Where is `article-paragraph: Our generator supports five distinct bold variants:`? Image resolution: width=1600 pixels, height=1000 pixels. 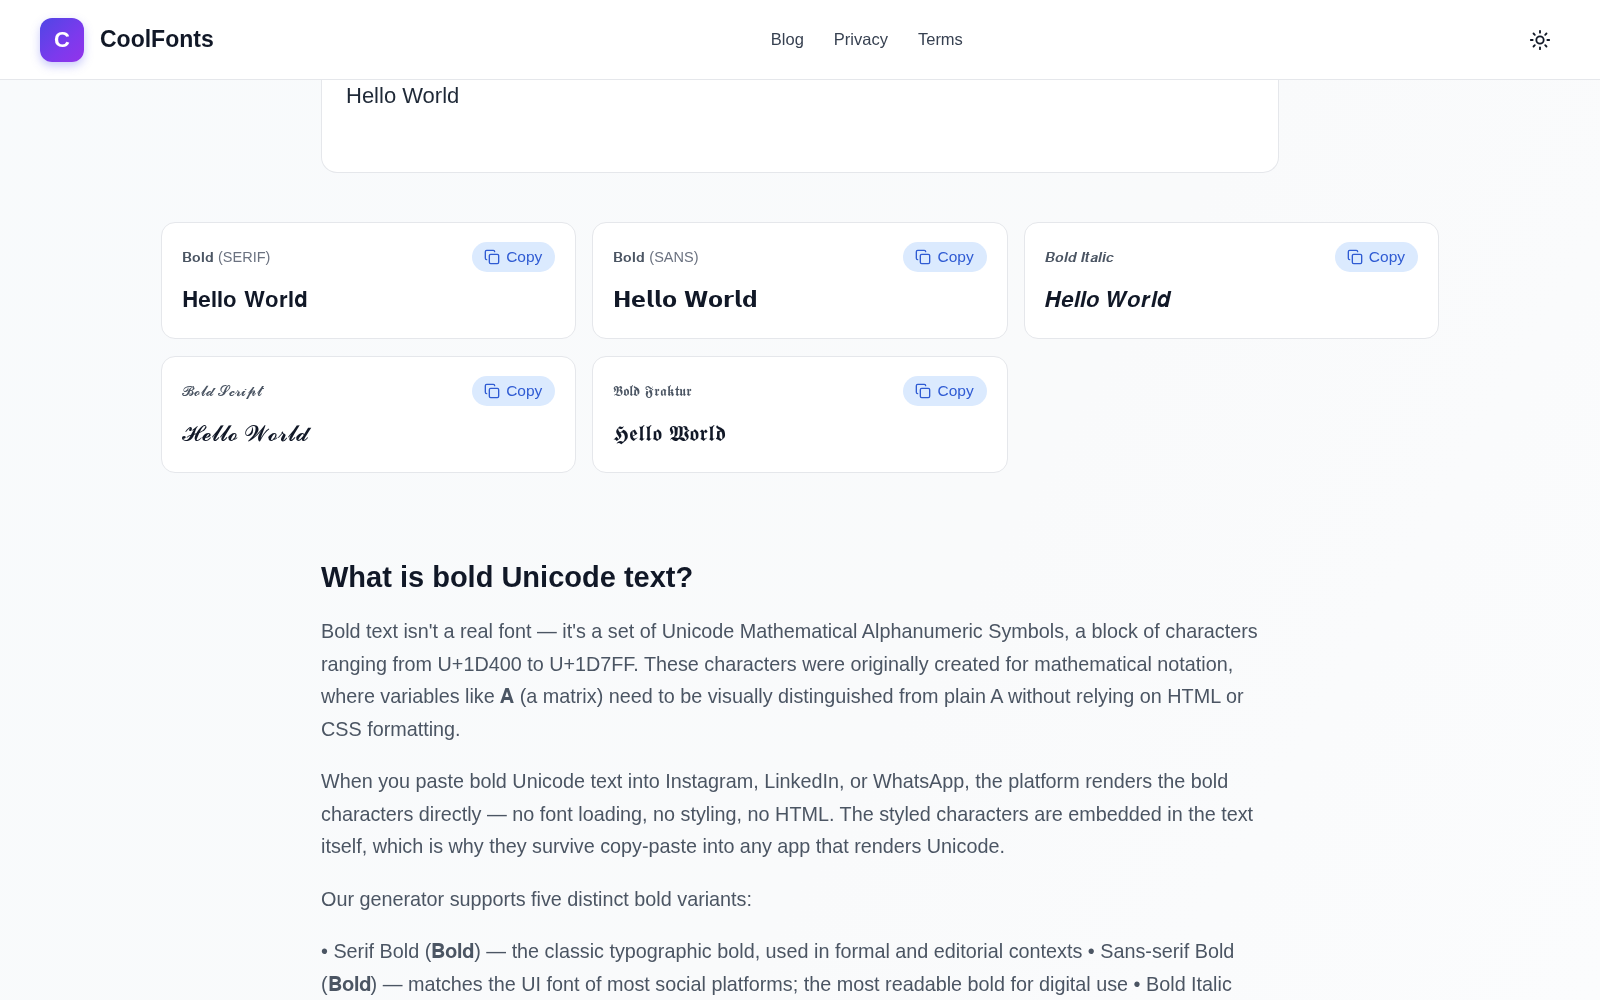
article-paragraph: Our generator supports five distinct bold variants: is located at coordinates (537, 899).